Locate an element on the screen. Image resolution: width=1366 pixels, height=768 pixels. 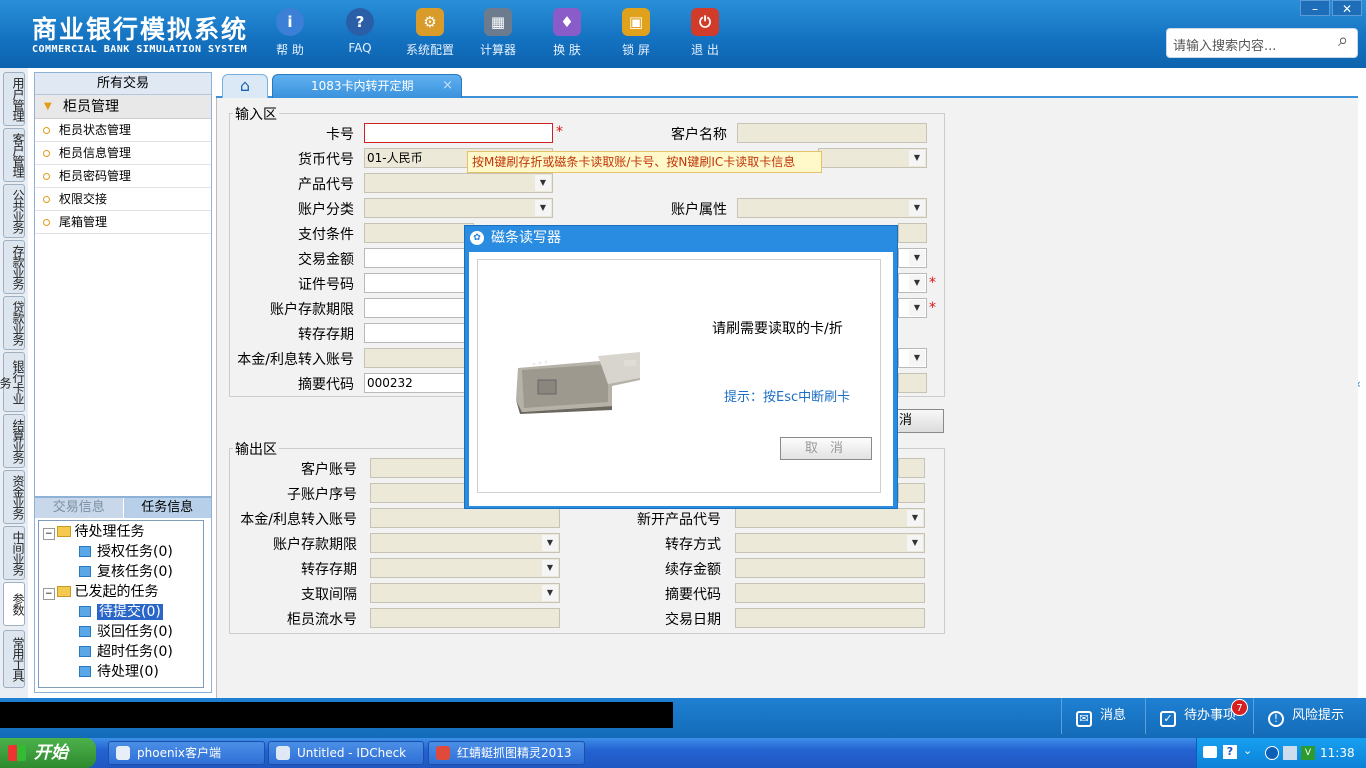
task-icon is located at coordinates (85, 551).